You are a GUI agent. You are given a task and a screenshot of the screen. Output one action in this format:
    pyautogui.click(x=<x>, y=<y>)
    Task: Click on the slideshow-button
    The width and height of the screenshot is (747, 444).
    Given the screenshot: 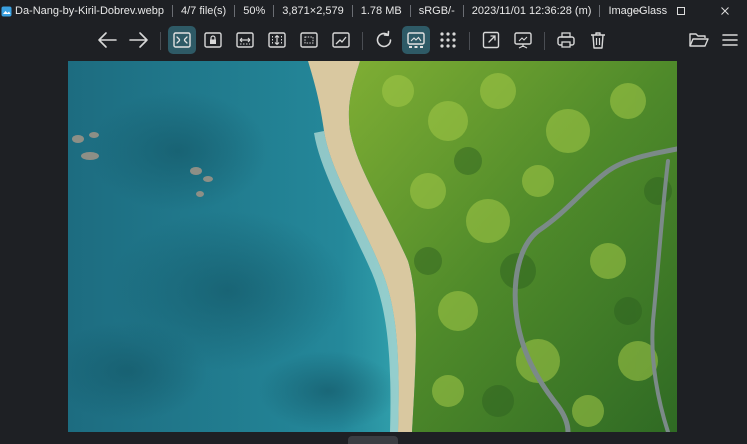 What is the action you would take?
    pyautogui.click(x=523, y=40)
    